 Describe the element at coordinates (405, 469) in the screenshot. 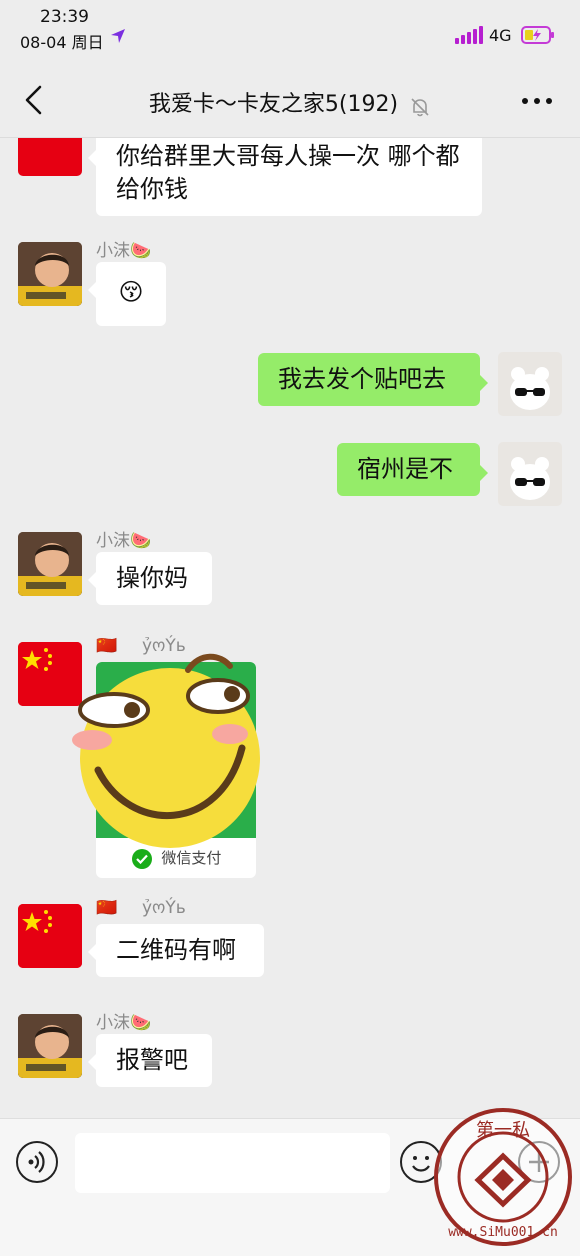

I see `message-text: 宿州是不` at that location.